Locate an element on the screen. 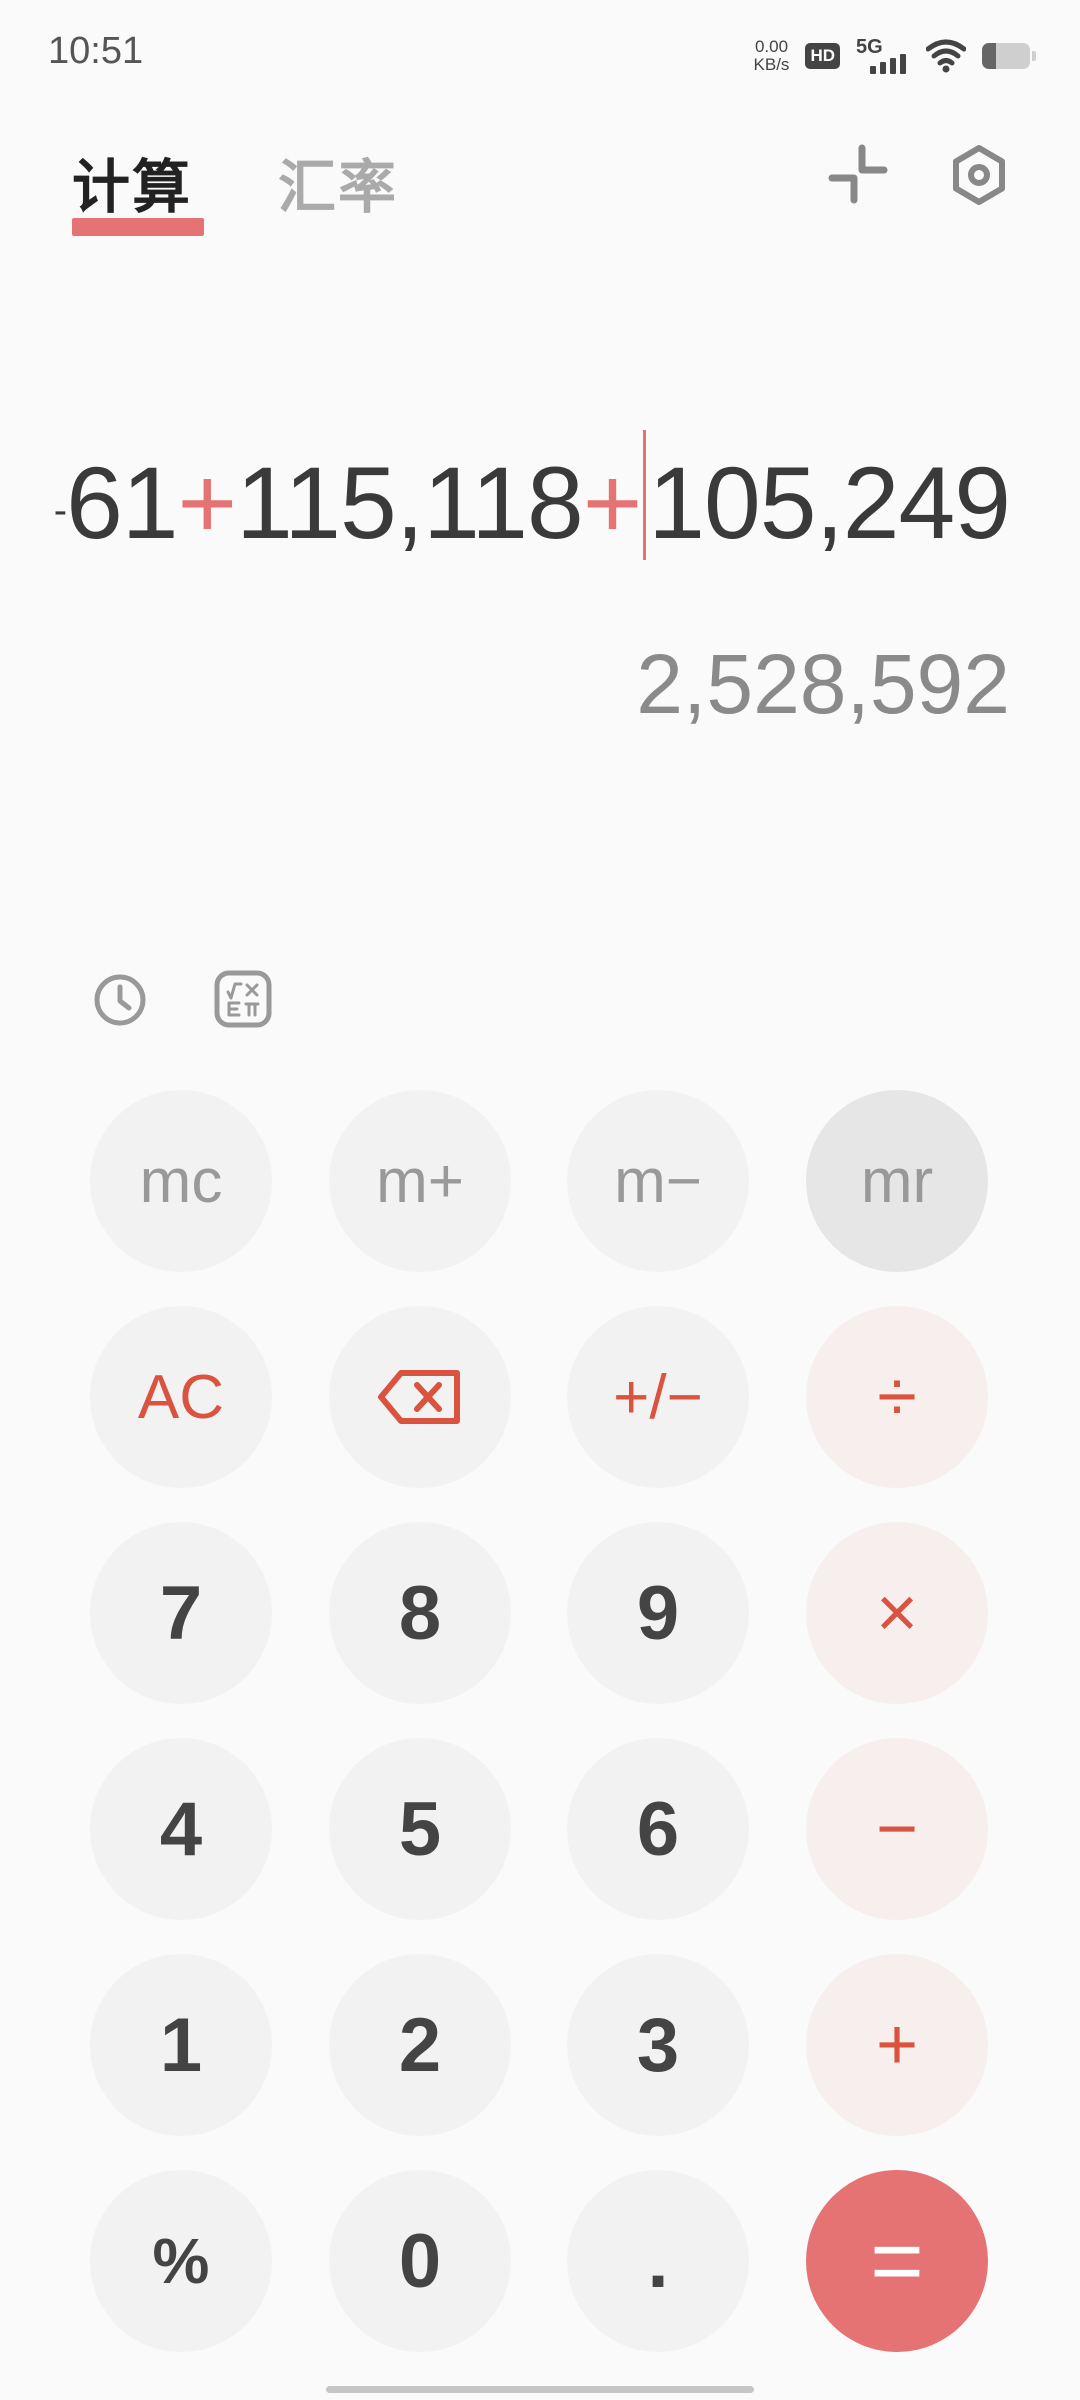  add-button: + is located at coordinates (897, 2045).